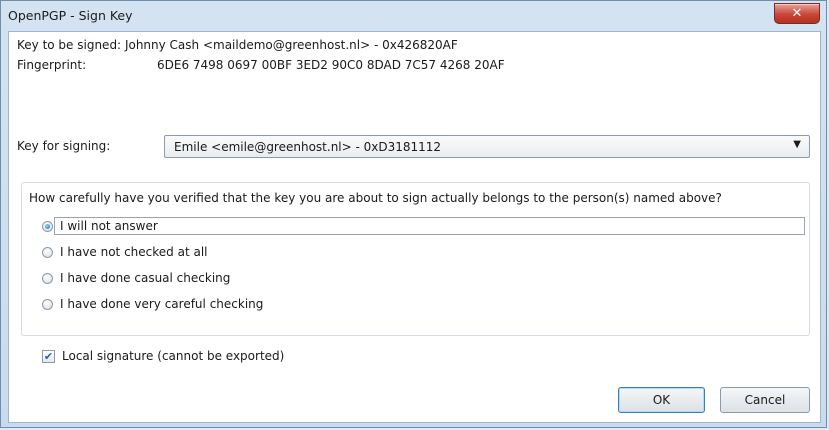 The image size is (829, 430). Describe the element at coordinates (134, 252) in the screenshot. I see `radio-label: I have not checked at all` at that location.